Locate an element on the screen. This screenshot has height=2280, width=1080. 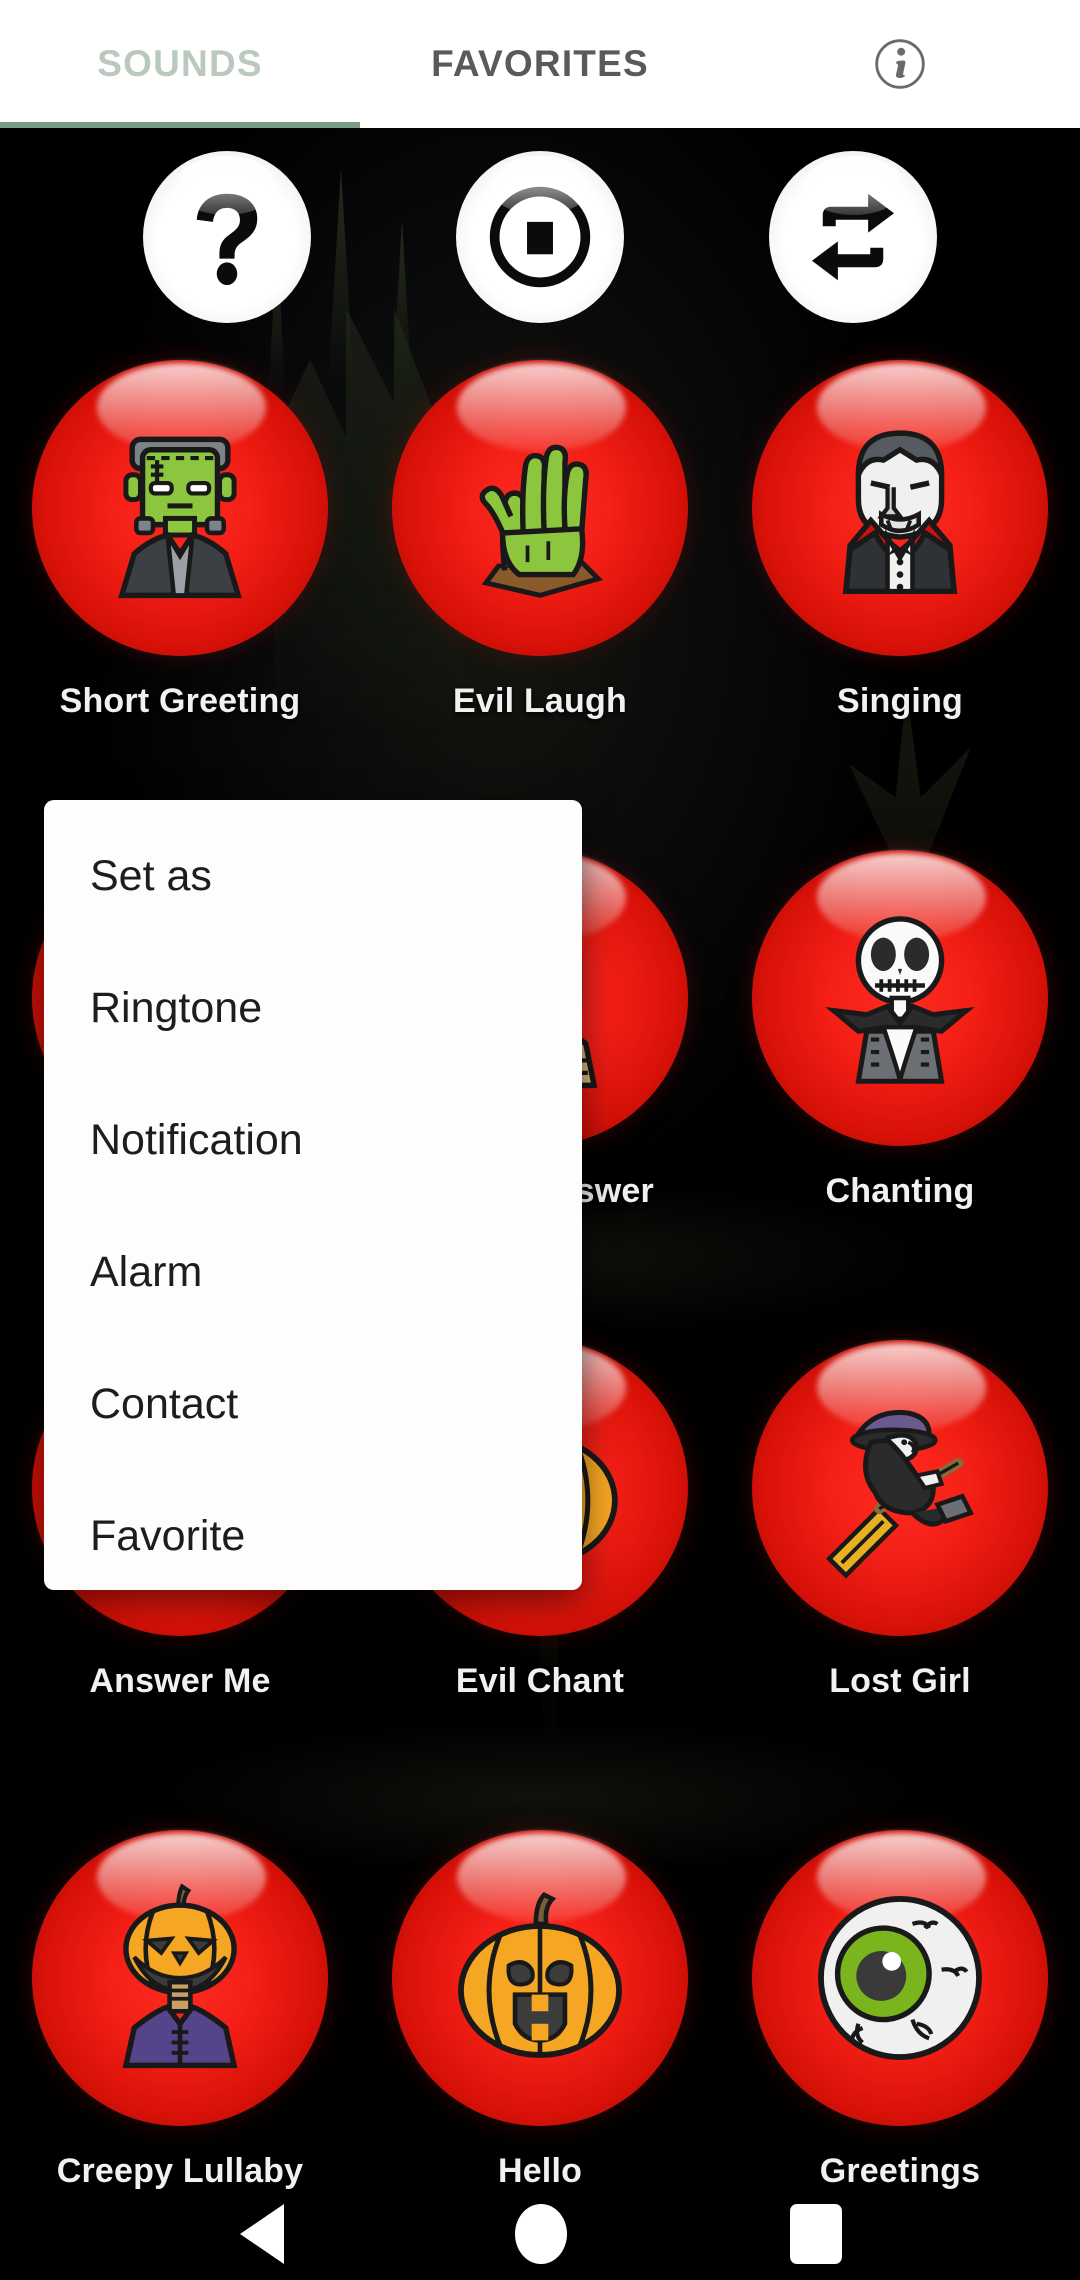
skeleton-icon is located at coordinates (900, 1000).